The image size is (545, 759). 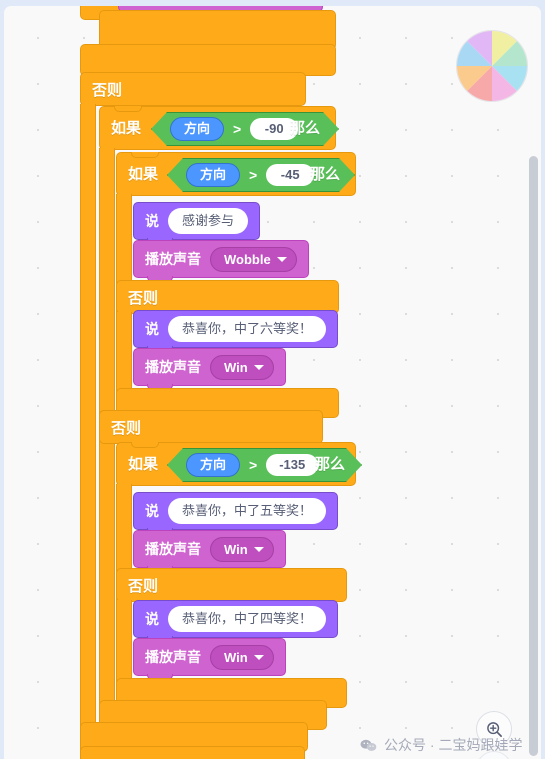 I want to click on if-label-1: 如果, so click(x=126, y=128).